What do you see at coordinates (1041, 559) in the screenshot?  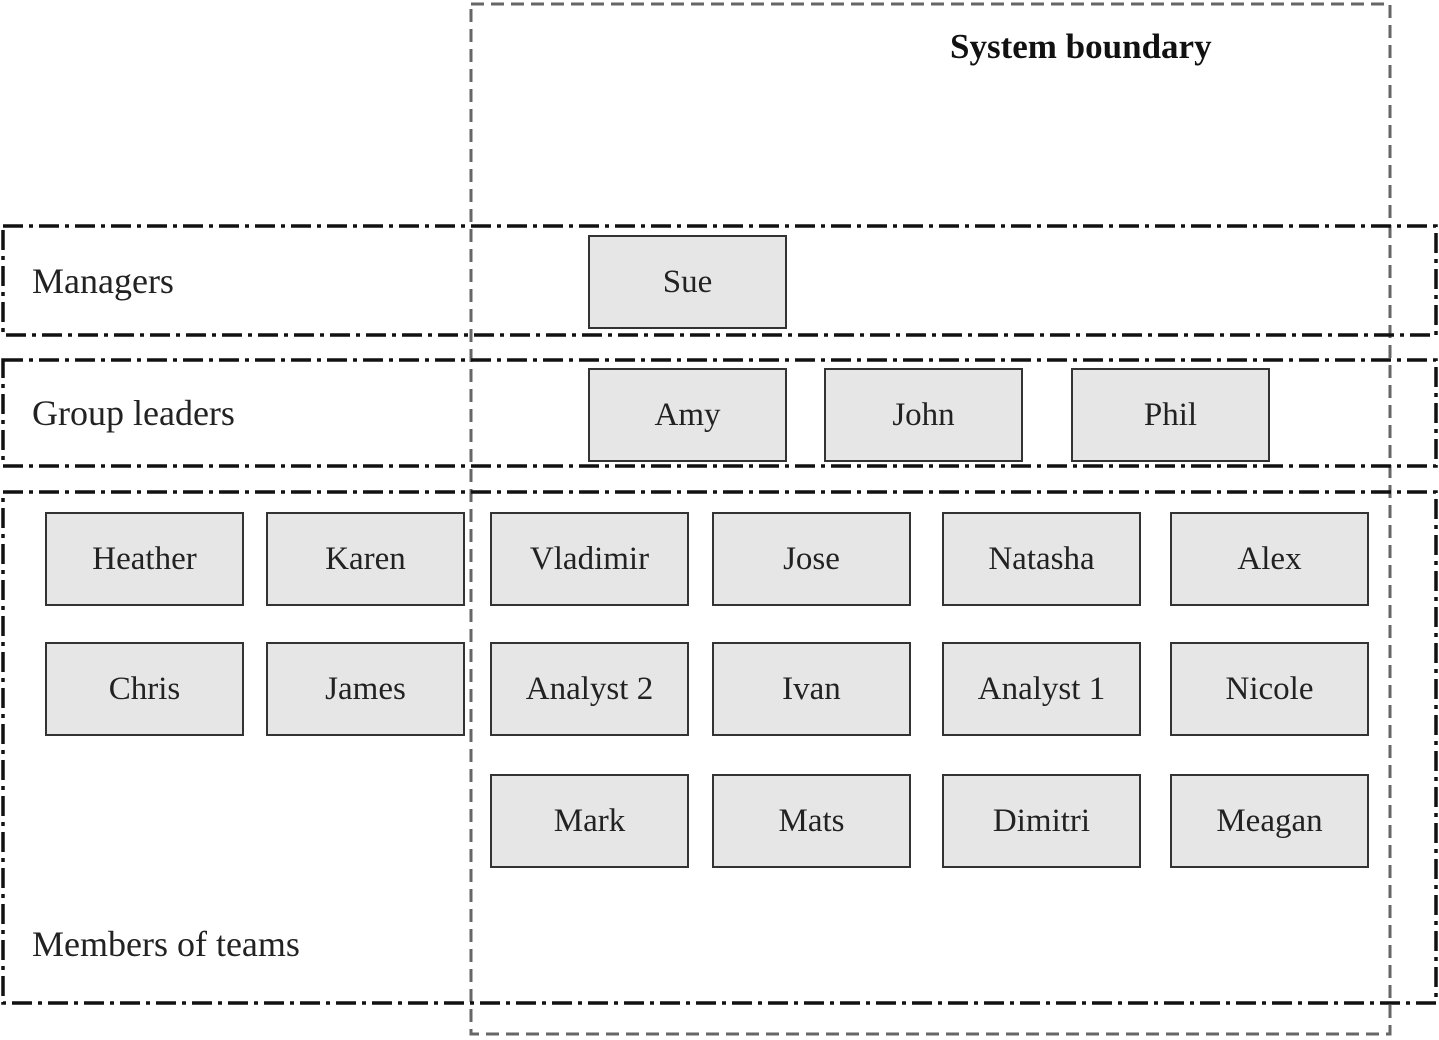 I see `person-box: Natasha` at bounding box center [1041, 559].